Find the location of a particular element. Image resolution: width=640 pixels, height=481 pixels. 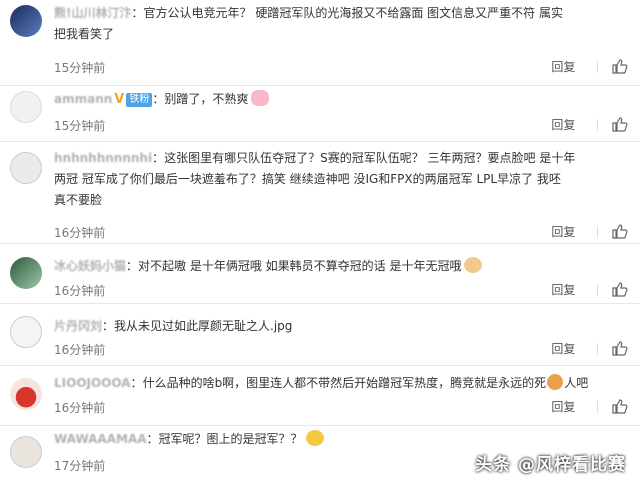

comment-item: ammann V 铁粉 ：别蹭了，不熟爽 15分钟前 回复 is located at coordinates (320, 114).